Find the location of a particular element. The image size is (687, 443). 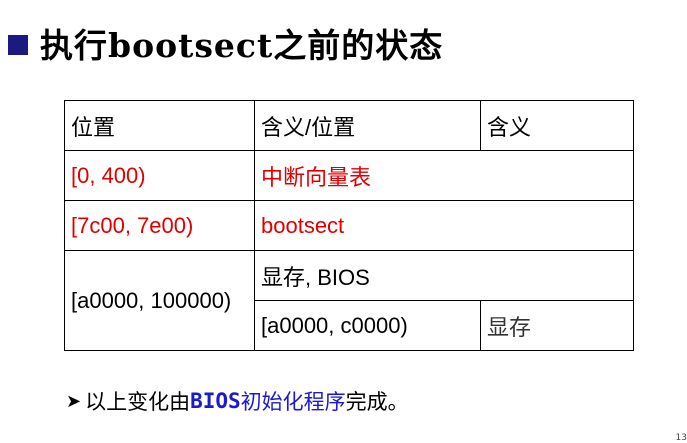

square-bullet-icon is located at coordinates (18, 45).